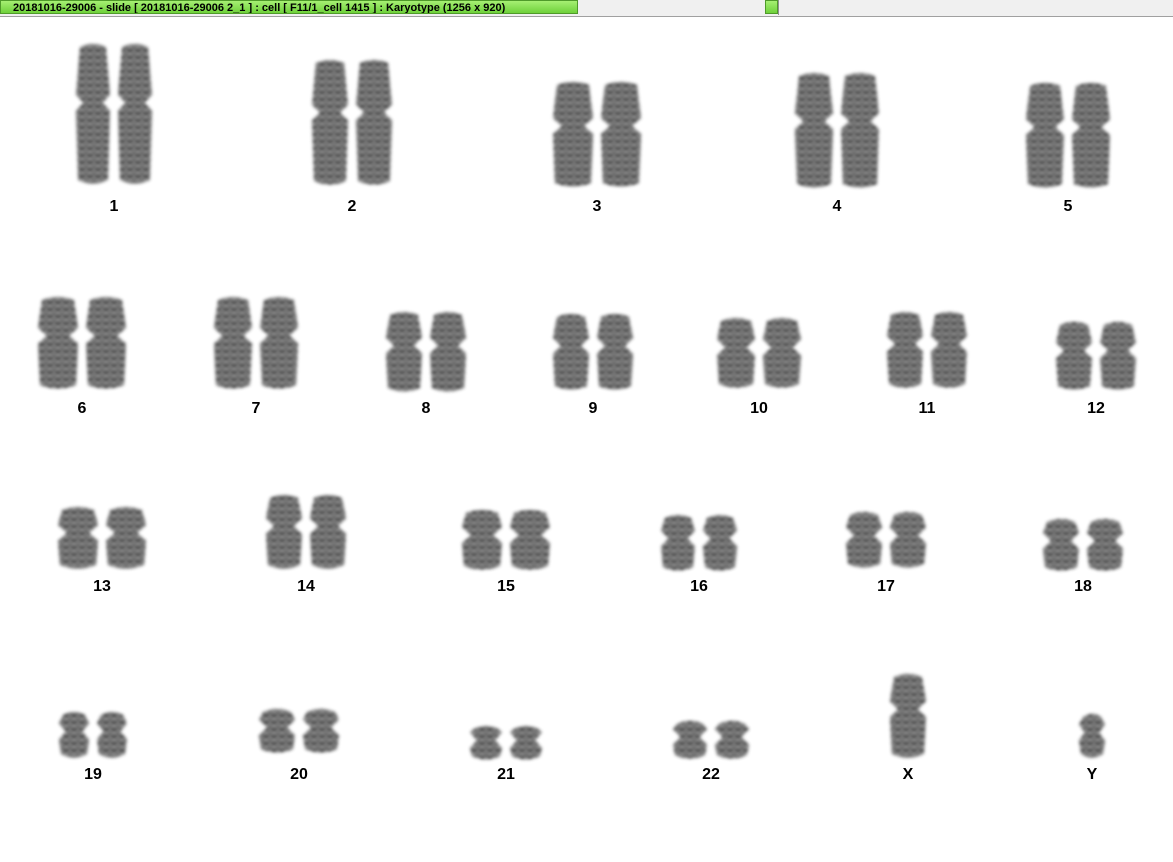  I want to click on chromosome-label-18: 18, so click(1083, 586).